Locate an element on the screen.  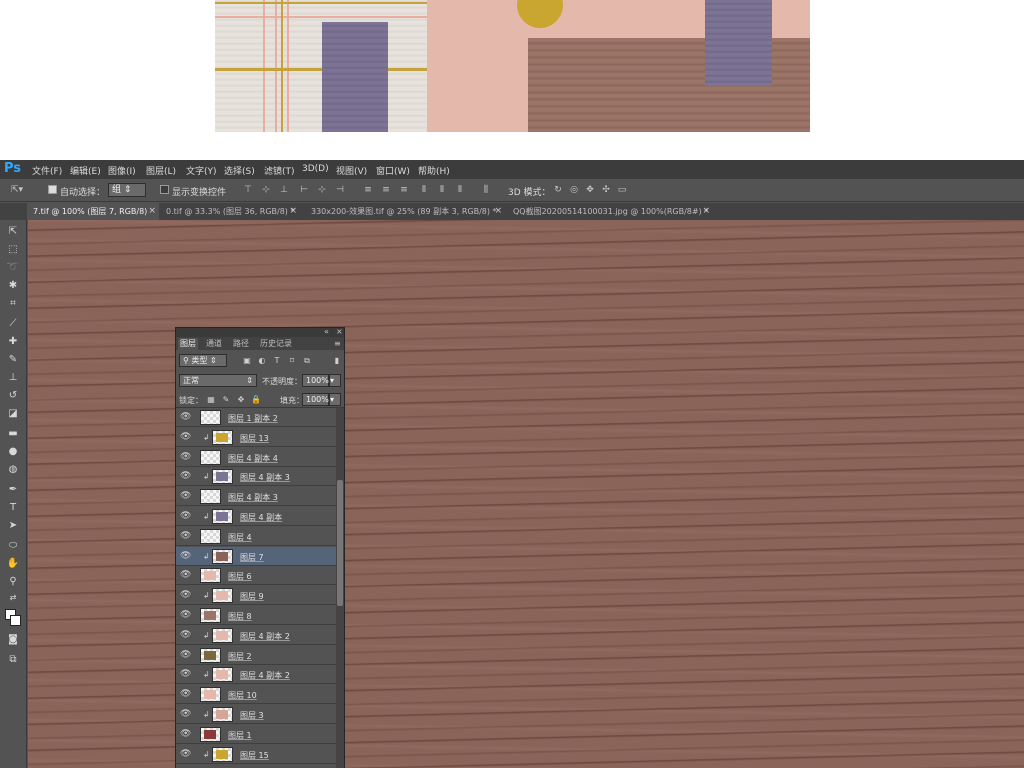
layer-name: 图层 15 is located at coordinates (254, 755).